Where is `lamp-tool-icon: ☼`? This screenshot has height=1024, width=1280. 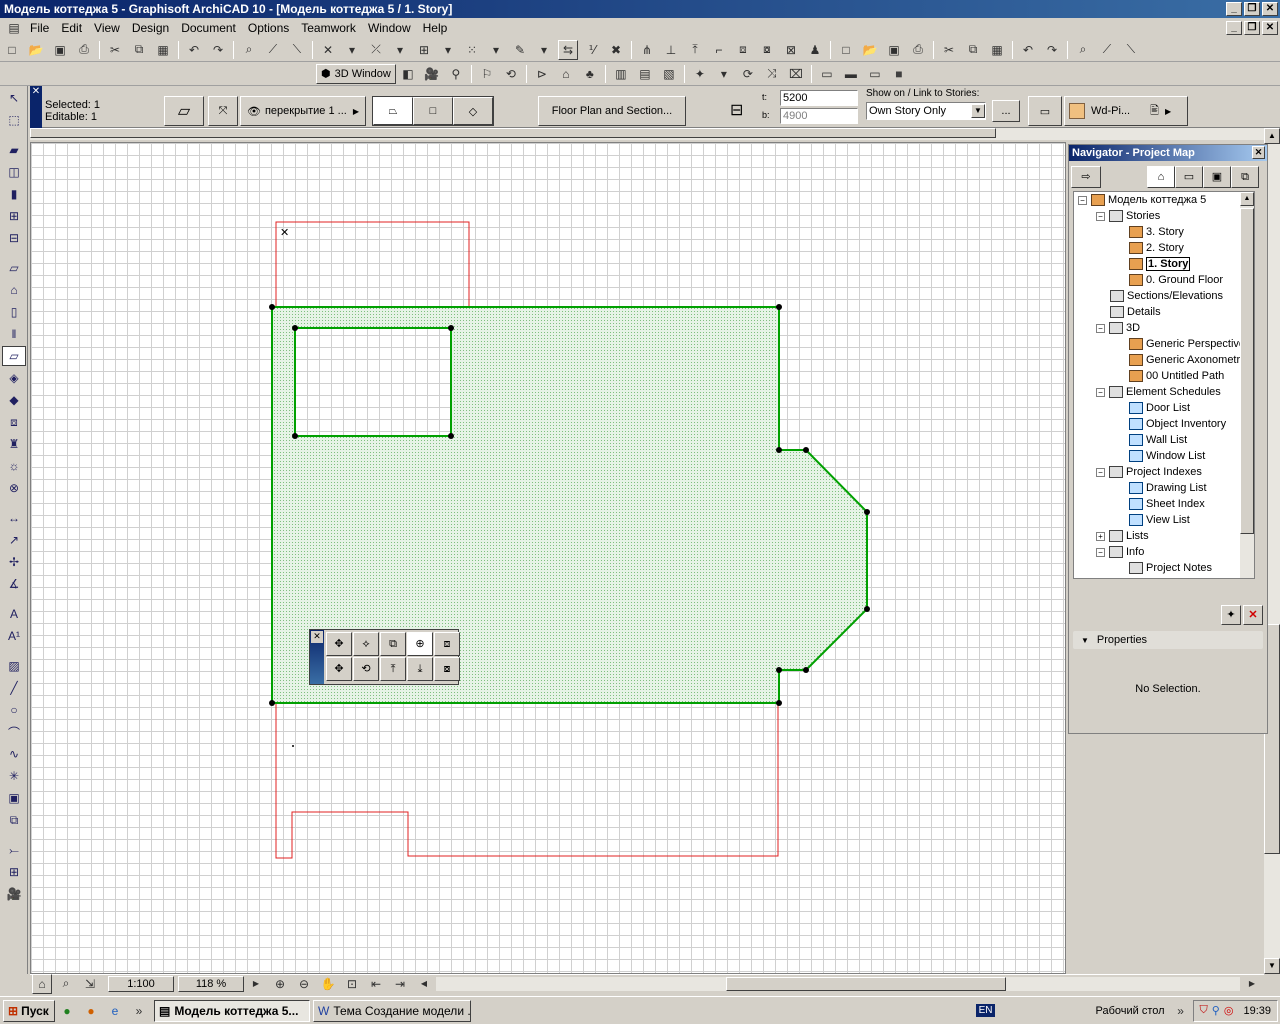 lamp-tool-icon: ☼ is located at coordinates (14, 466).